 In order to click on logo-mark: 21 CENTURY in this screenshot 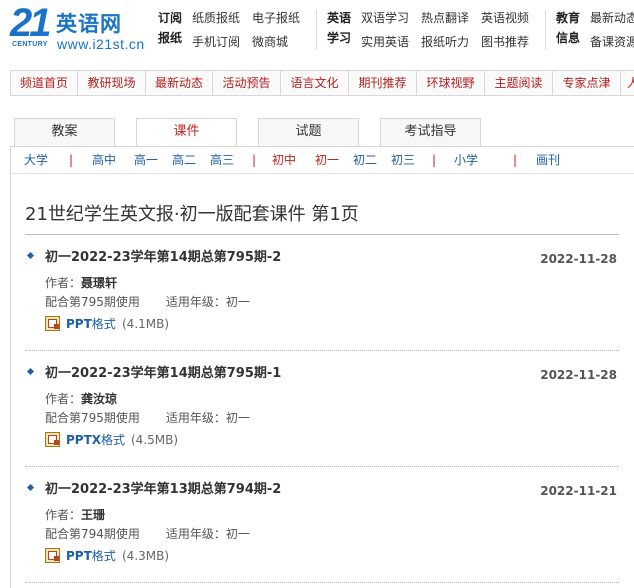, I will do `click(31, 25)`.